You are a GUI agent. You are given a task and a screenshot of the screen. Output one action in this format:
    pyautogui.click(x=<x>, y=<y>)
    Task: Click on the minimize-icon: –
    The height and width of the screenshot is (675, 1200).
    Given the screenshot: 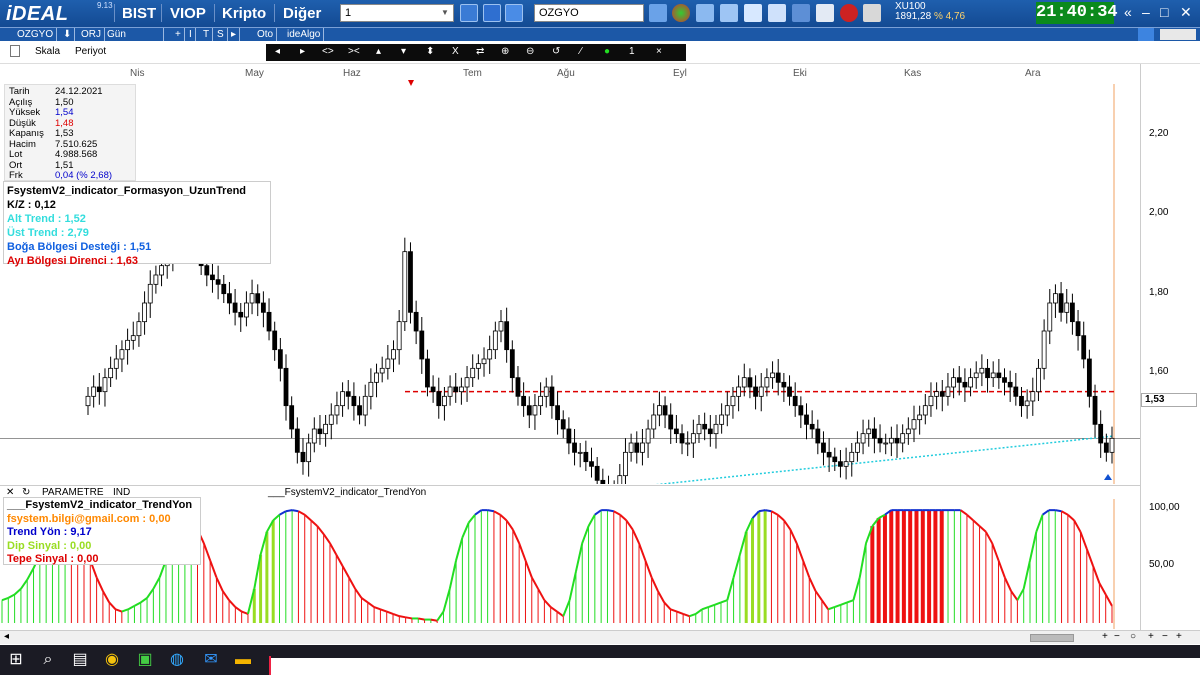 What is the action you would take?
    pyautogui.click(x=1146, y=12)
    